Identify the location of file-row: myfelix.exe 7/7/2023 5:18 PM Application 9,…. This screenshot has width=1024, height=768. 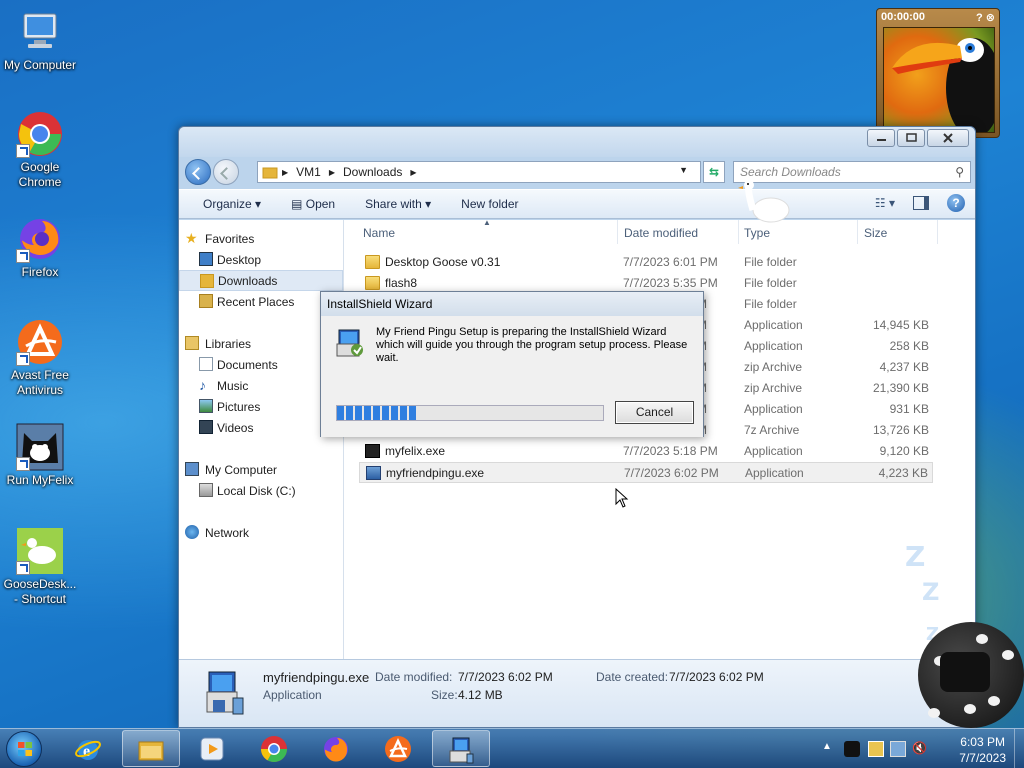
(646, 451).